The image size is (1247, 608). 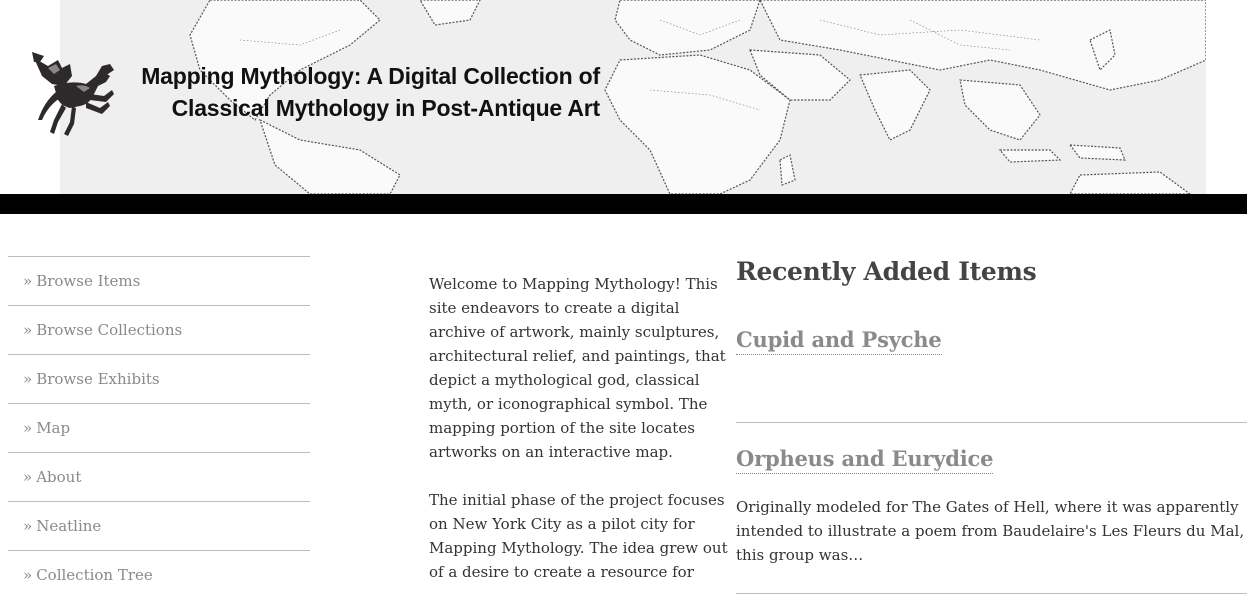 What do you see at coordinates (623, 204) in the screenshot?
I see `header-divider-bar` at bounding box center [623, 204].